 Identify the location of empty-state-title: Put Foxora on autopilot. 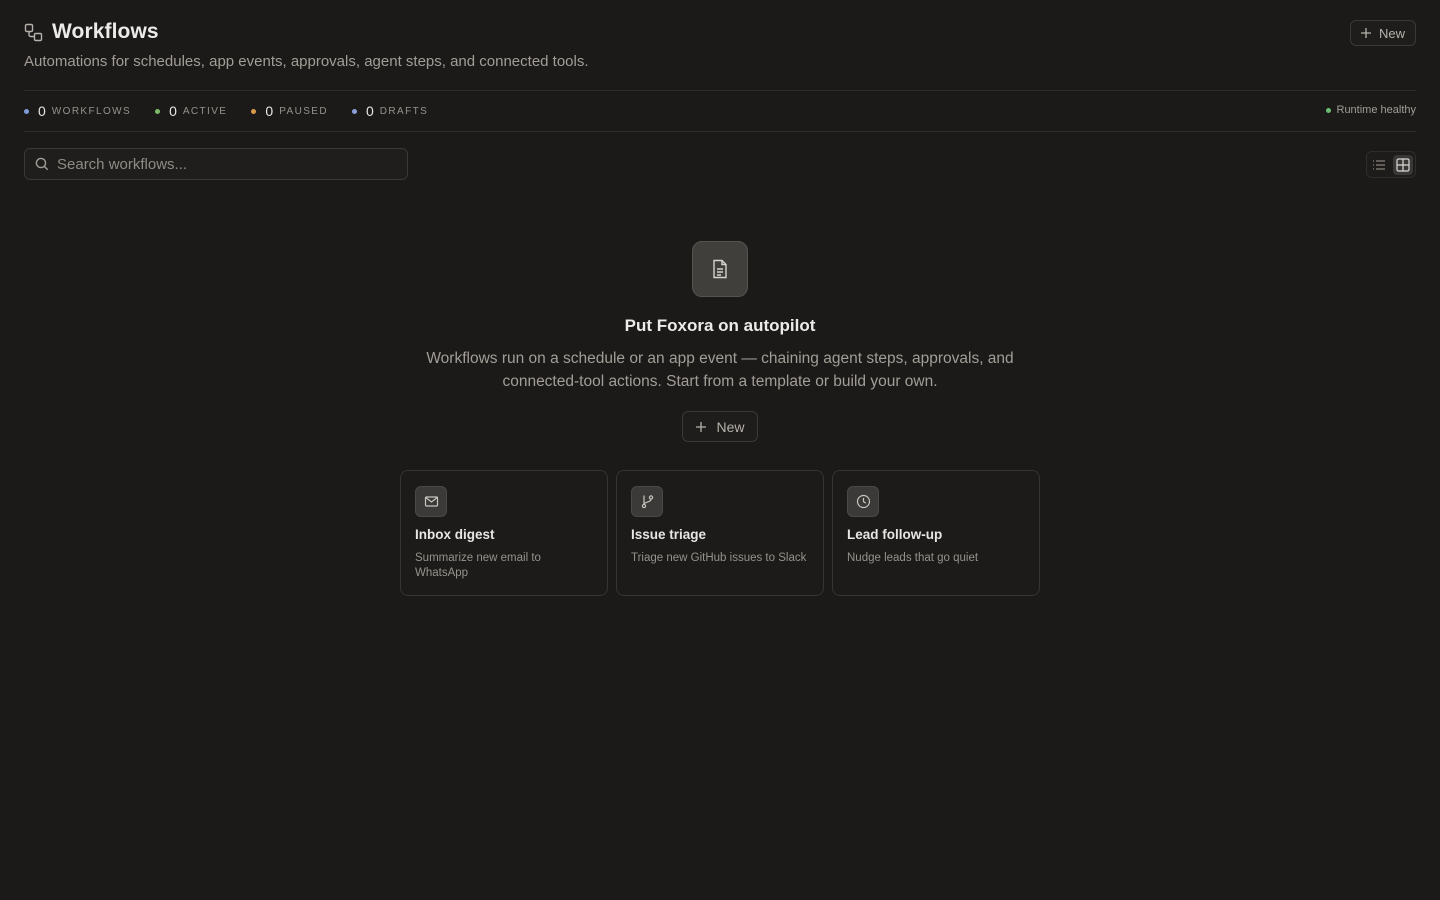
(720, 325).